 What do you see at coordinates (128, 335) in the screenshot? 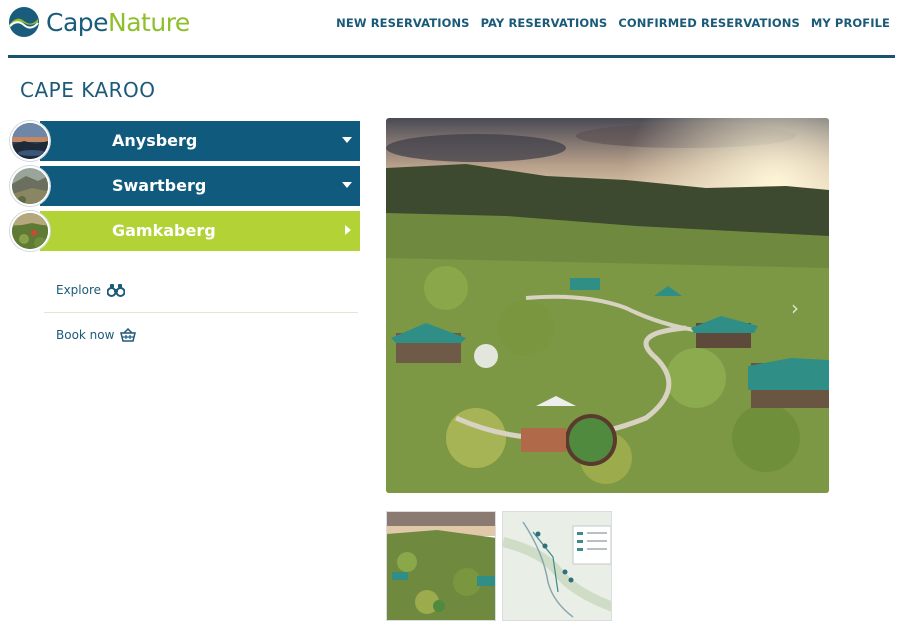
I see `basket-icon` at bounding box center [128, 335].